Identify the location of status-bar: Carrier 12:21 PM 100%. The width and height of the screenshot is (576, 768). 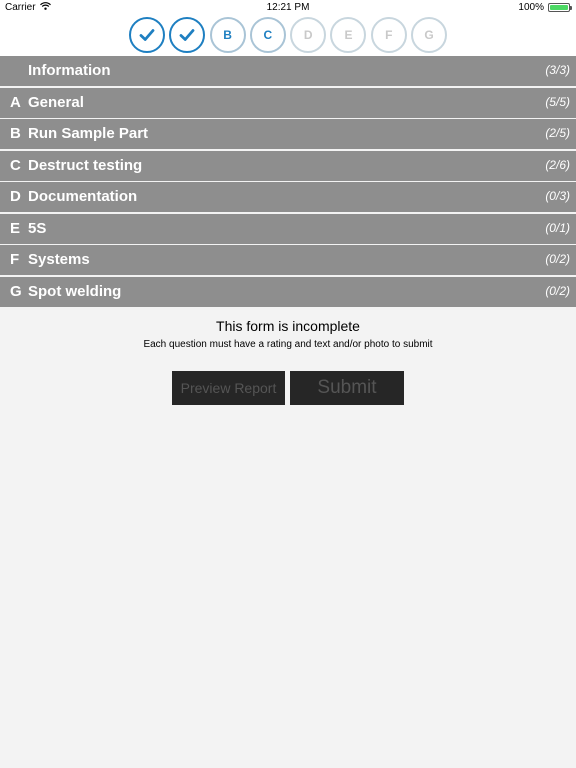
(288, 8).